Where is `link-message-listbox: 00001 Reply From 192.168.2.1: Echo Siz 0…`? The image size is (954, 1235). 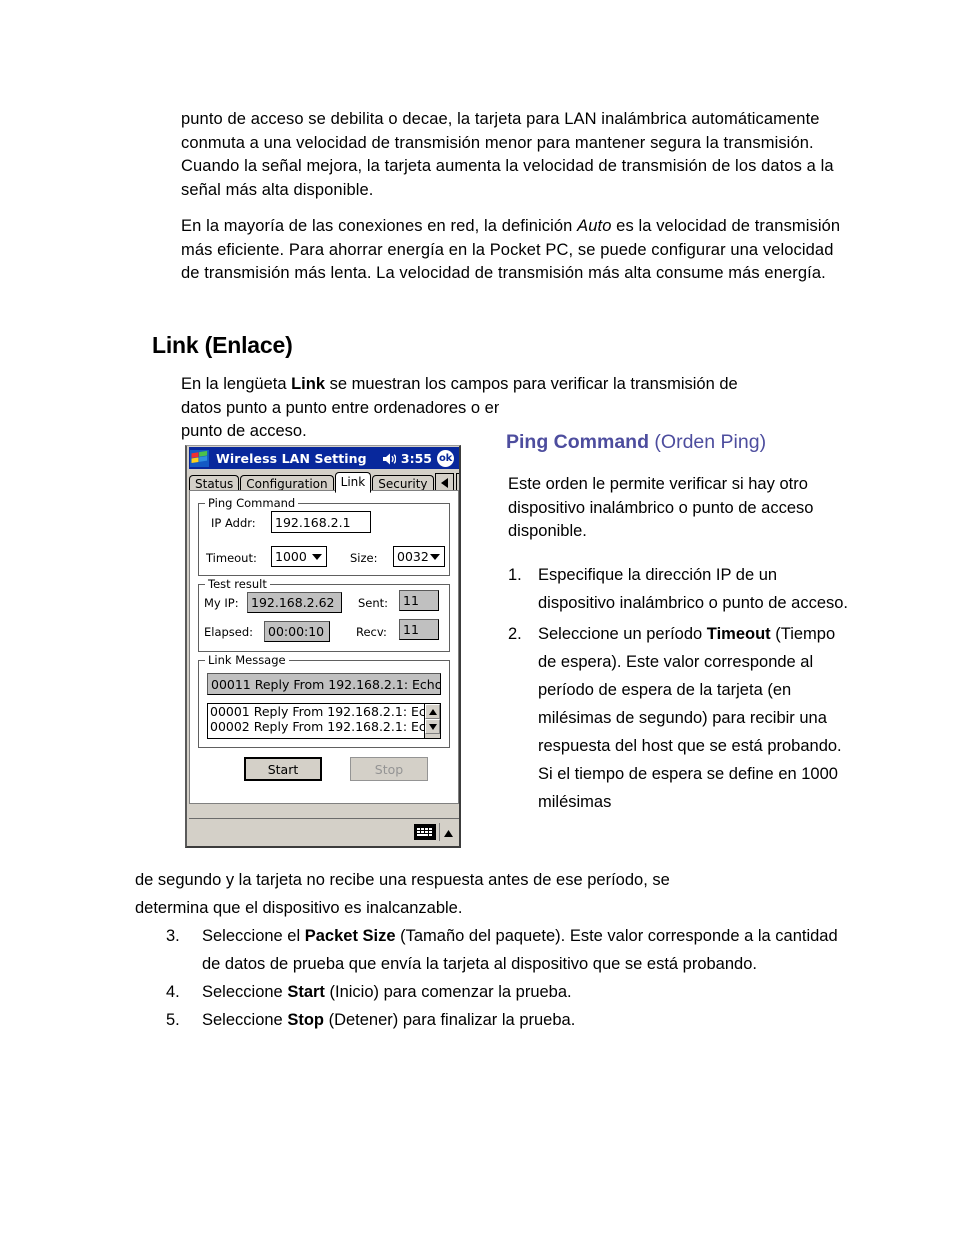 link-message-listbox: 00001 Reply From 192.168.2.1: Echo Siz 0… is located at coordinates (324, 721).